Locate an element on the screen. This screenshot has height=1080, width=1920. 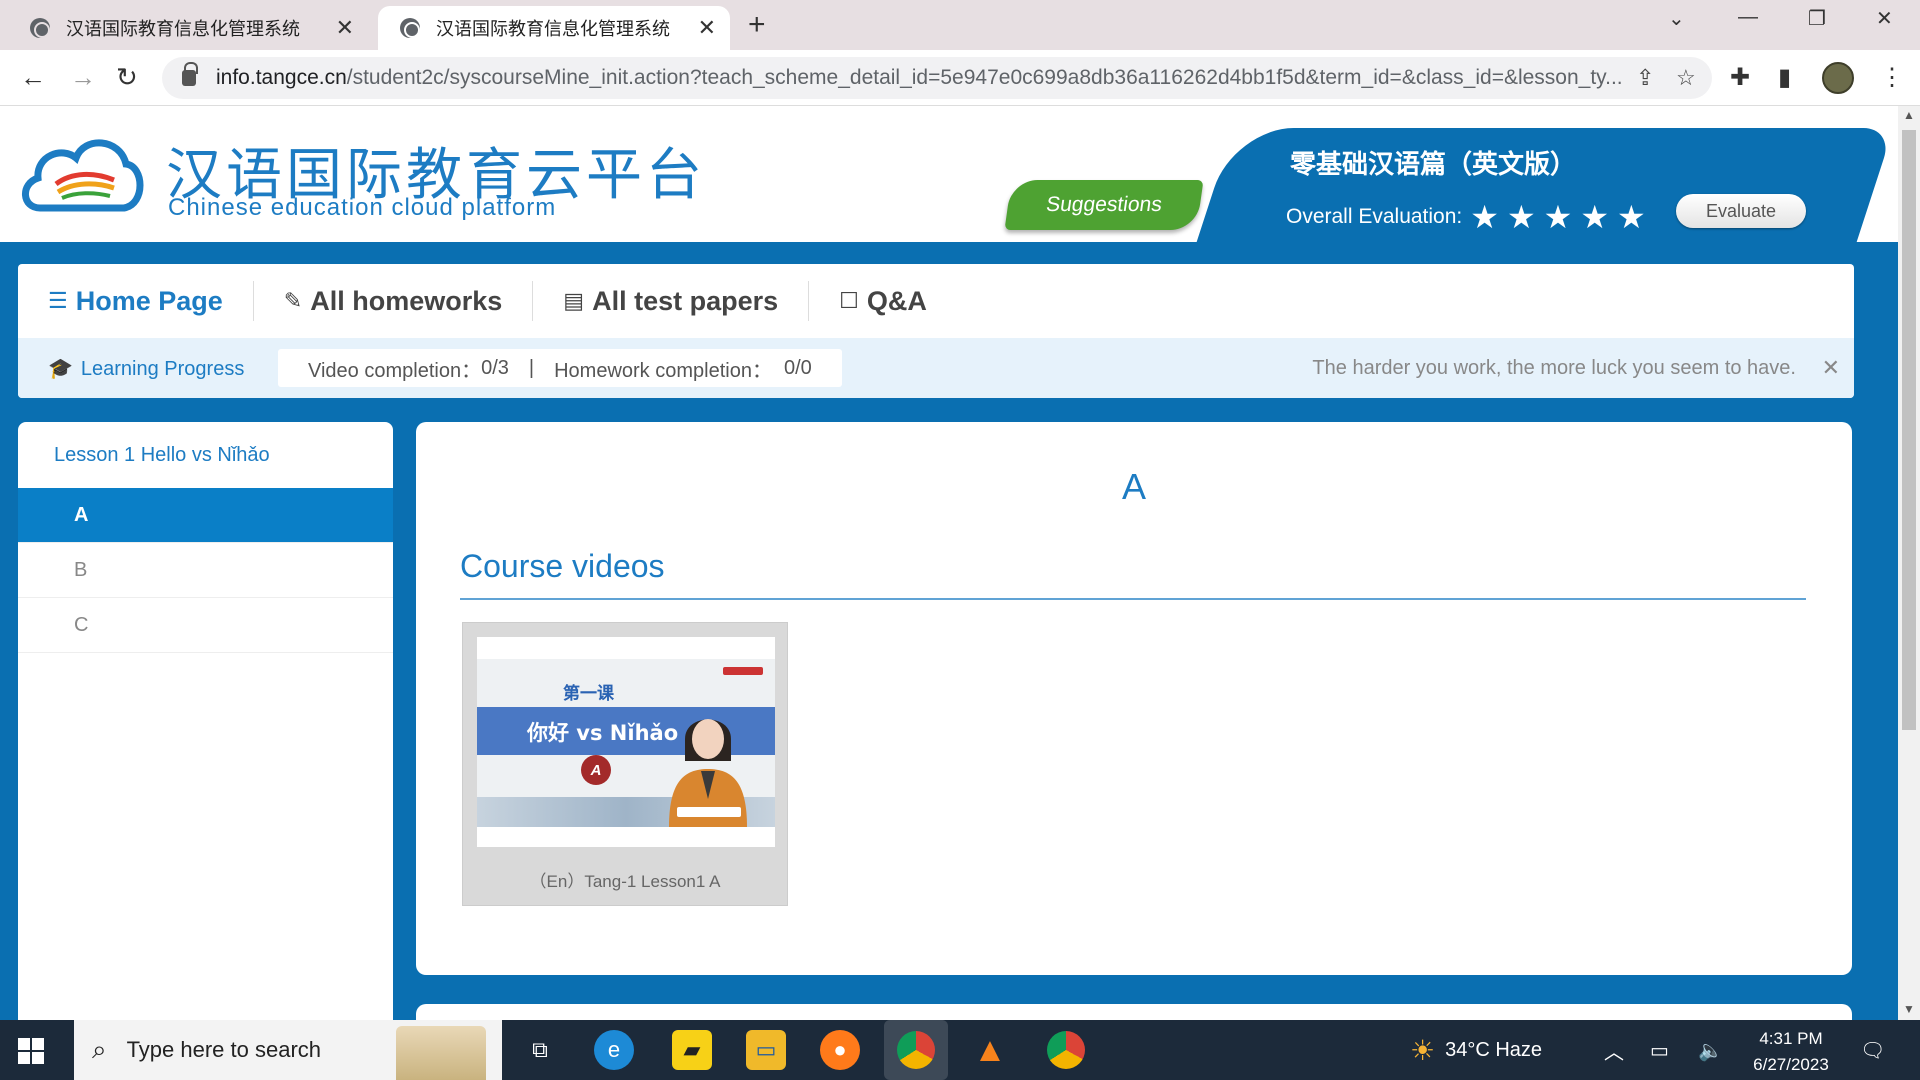
lock-icon is located at coordinates (190, 74).